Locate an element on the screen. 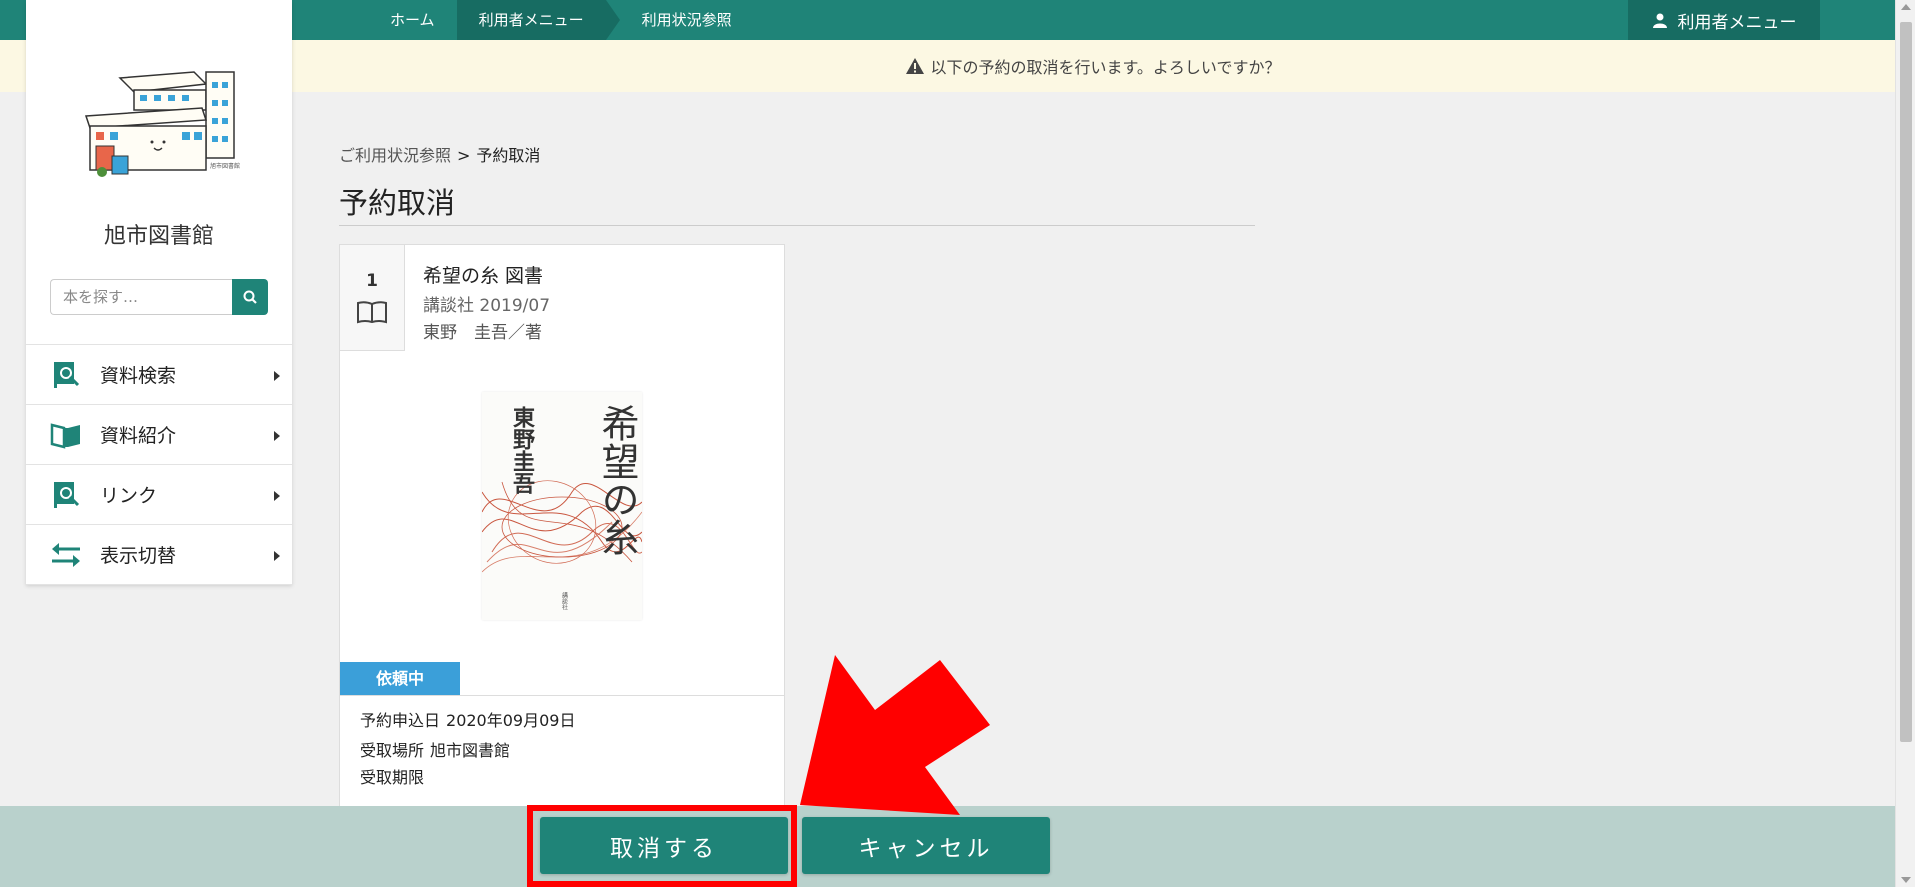  reservation-date-row: 予約申込日 2020年09月09日 is located at coordinates (467, 719).